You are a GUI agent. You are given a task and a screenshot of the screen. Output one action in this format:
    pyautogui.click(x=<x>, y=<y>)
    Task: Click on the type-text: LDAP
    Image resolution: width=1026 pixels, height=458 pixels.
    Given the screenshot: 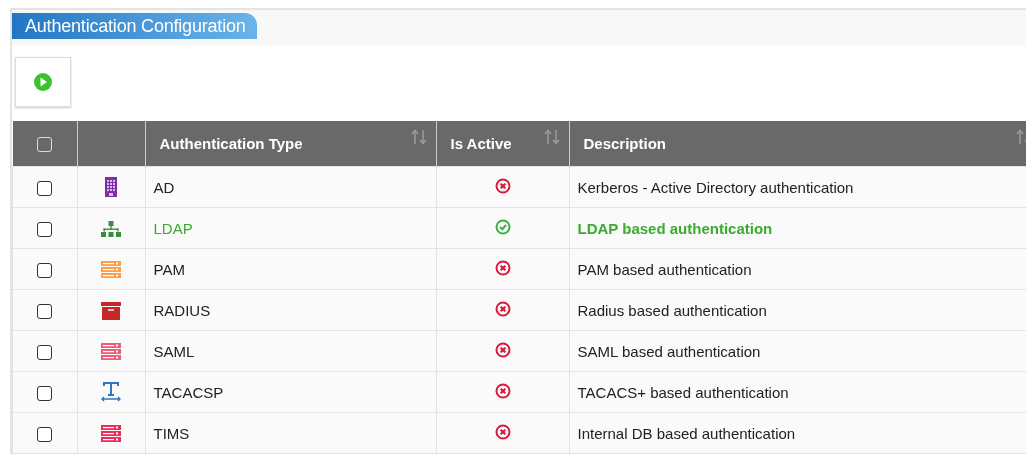 What is the action you would take?
    pyautogui.click(x=172, y=228)
    